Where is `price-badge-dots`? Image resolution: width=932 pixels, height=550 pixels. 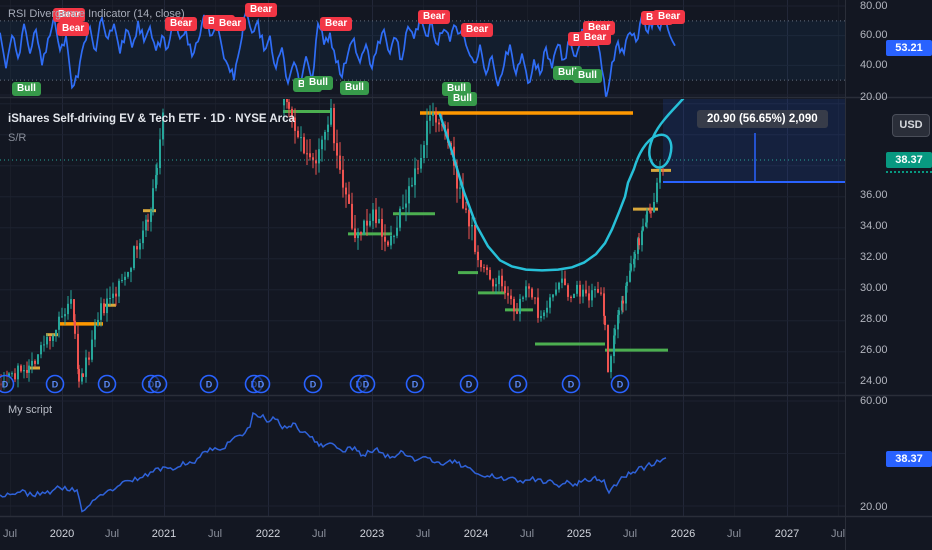
price-badge-dots is located at coordinates (909, 172).